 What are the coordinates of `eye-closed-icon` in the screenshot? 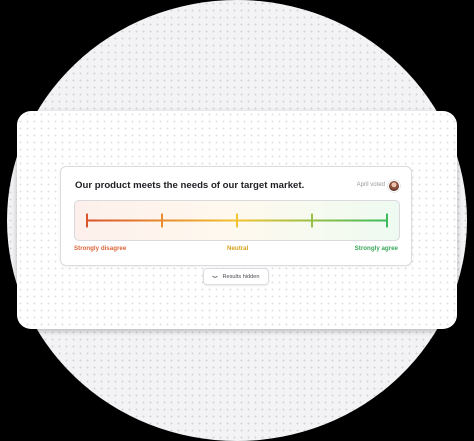 It's located at (215, 276).